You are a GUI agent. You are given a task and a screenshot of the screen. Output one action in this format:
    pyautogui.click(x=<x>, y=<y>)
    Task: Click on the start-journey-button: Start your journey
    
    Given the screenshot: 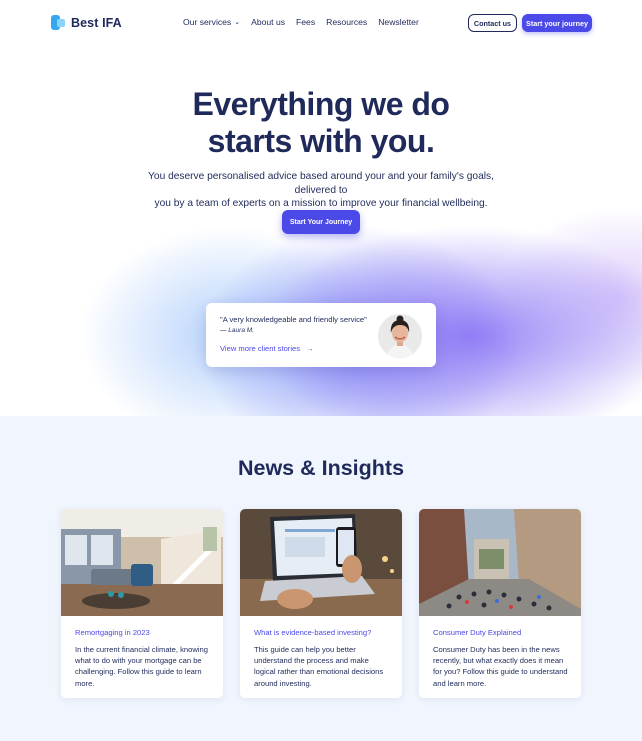 What is the action you would take?
    pyautogui.click(x=557, y=23)
    